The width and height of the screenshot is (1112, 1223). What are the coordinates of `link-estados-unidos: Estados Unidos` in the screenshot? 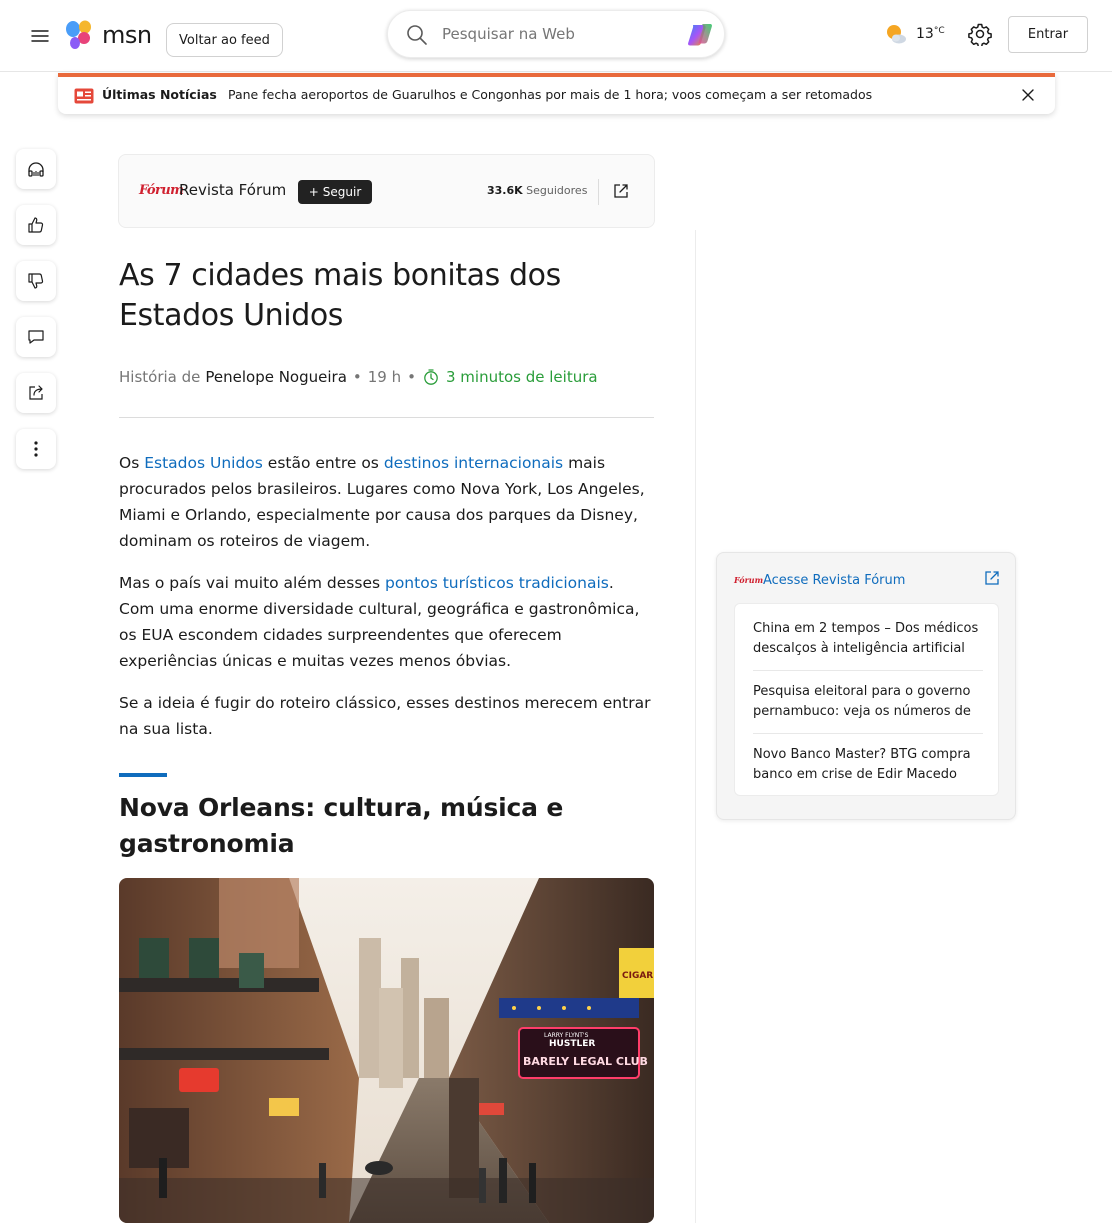 It's located at (203, 463).